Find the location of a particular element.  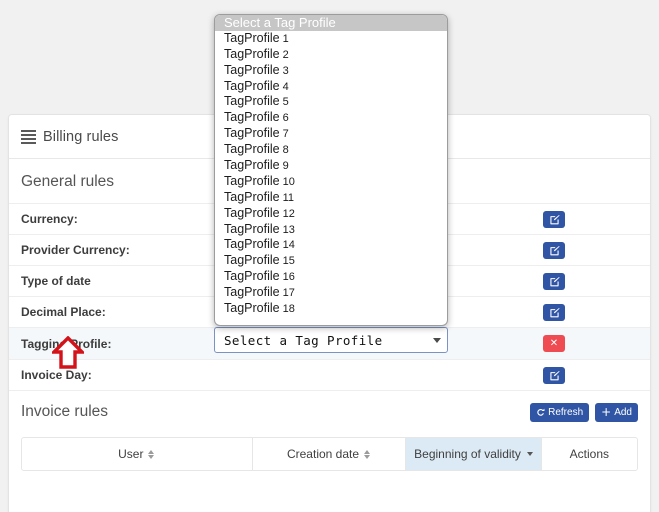

dropdown-option-number: 6 is located at coordinates (285, 118).